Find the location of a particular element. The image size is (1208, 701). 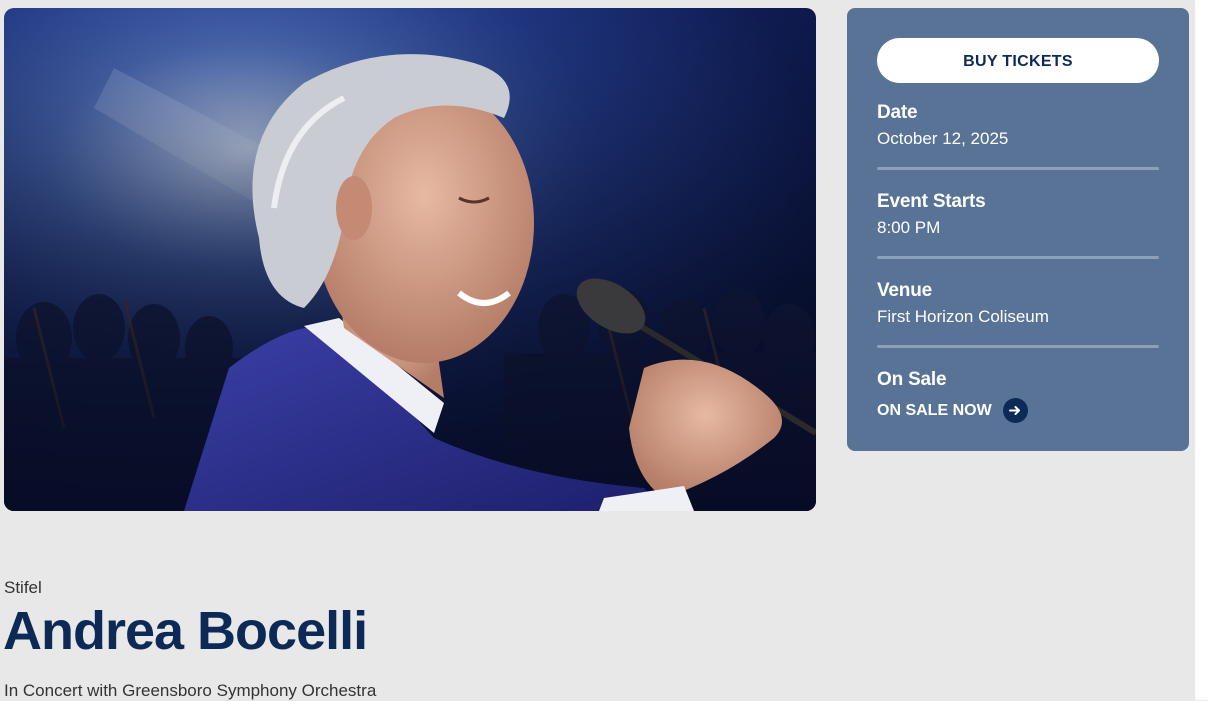

on-sale-now-link: ON SALE NOW is located at coordinates (1018, 410).